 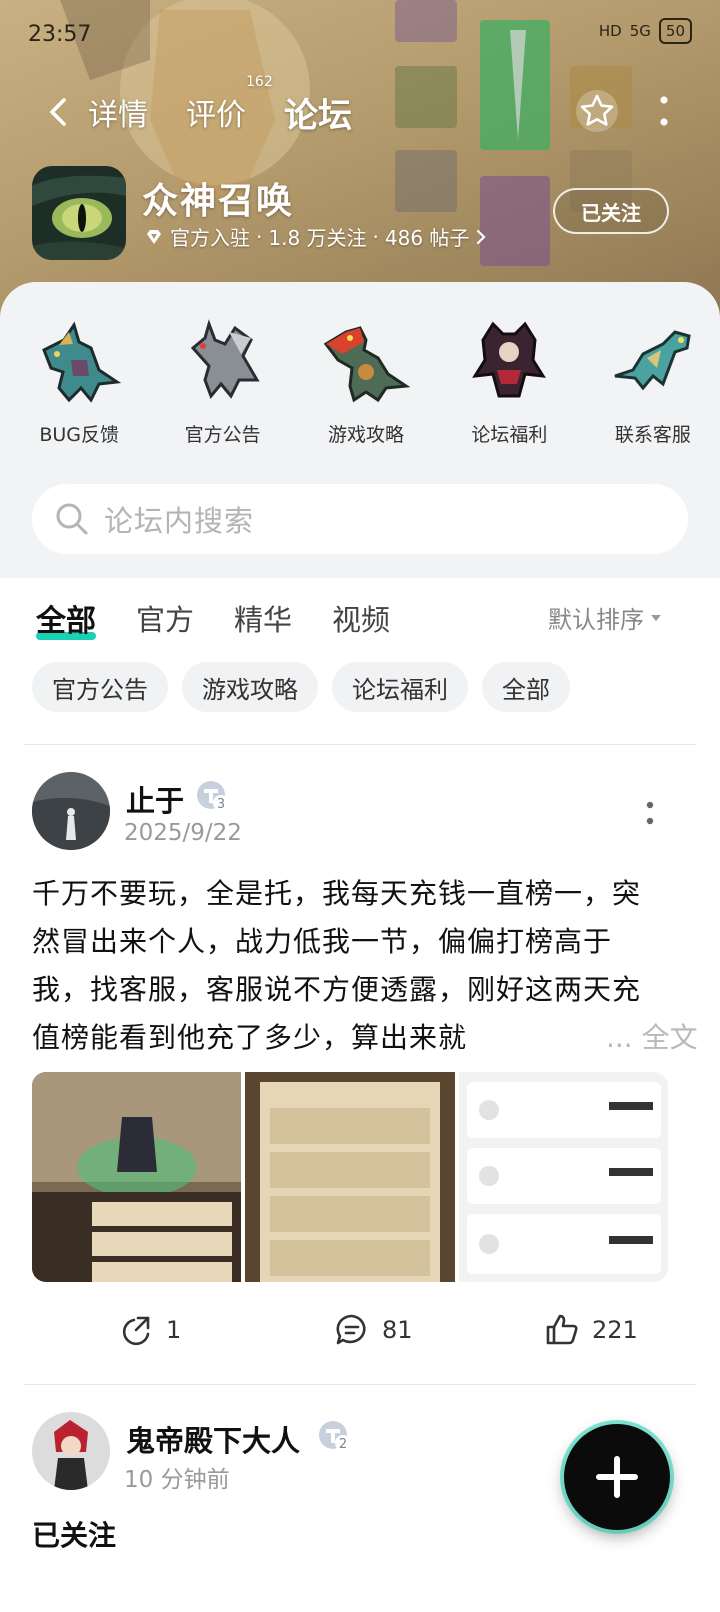 I want to click on tab-featured: 精华, so click(x=263, y=618).